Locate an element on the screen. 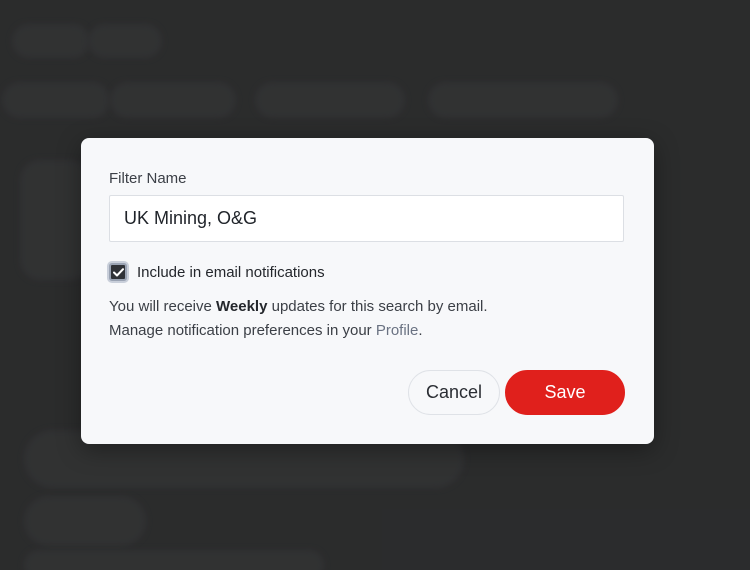 The image size is (750, 570). filter-name-label: Filter Name is located at coordinates (148, 178).